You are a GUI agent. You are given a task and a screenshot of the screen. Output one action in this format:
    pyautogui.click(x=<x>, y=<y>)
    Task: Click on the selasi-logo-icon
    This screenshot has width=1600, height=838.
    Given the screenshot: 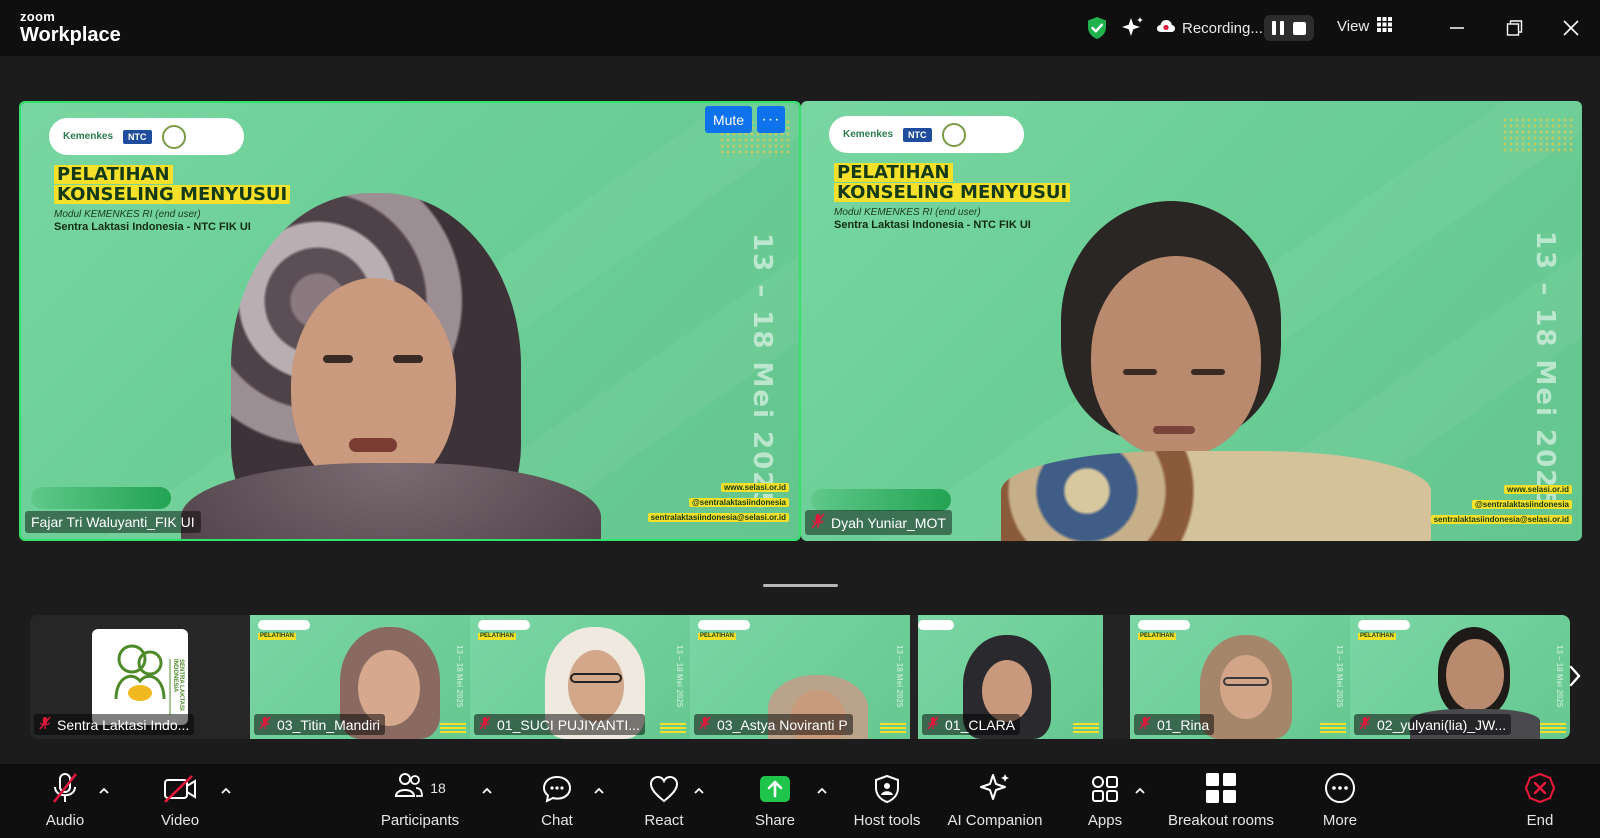 What is the action you would take?
    pyautogui.click(x=173, y=136)
    